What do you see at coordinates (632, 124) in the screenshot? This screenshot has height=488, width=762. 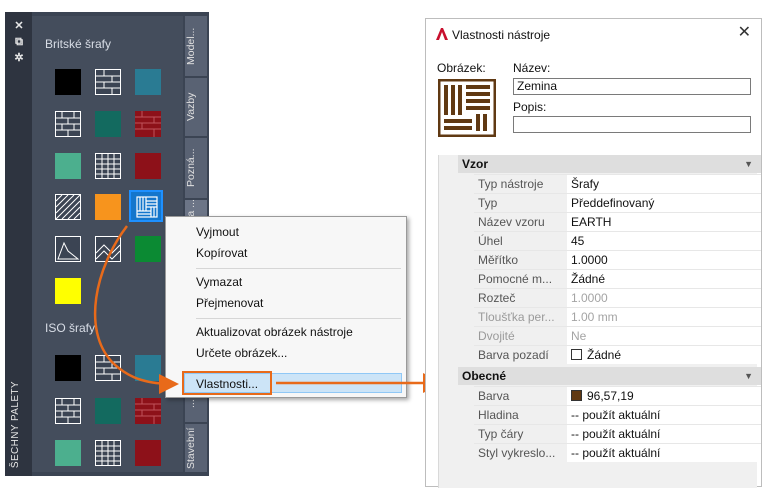 I see `description-input` at bounding box center [632, 124].